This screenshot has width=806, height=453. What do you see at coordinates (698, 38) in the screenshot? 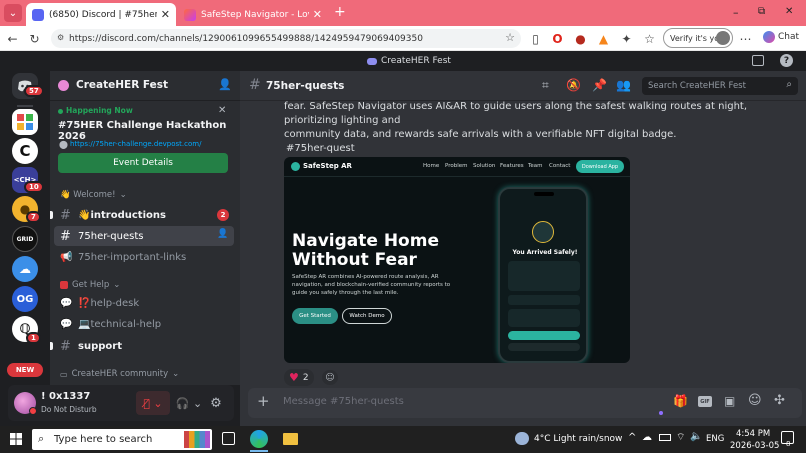
I see `verify-profile-button: Verify it's you` at bounding box center [698, 38].